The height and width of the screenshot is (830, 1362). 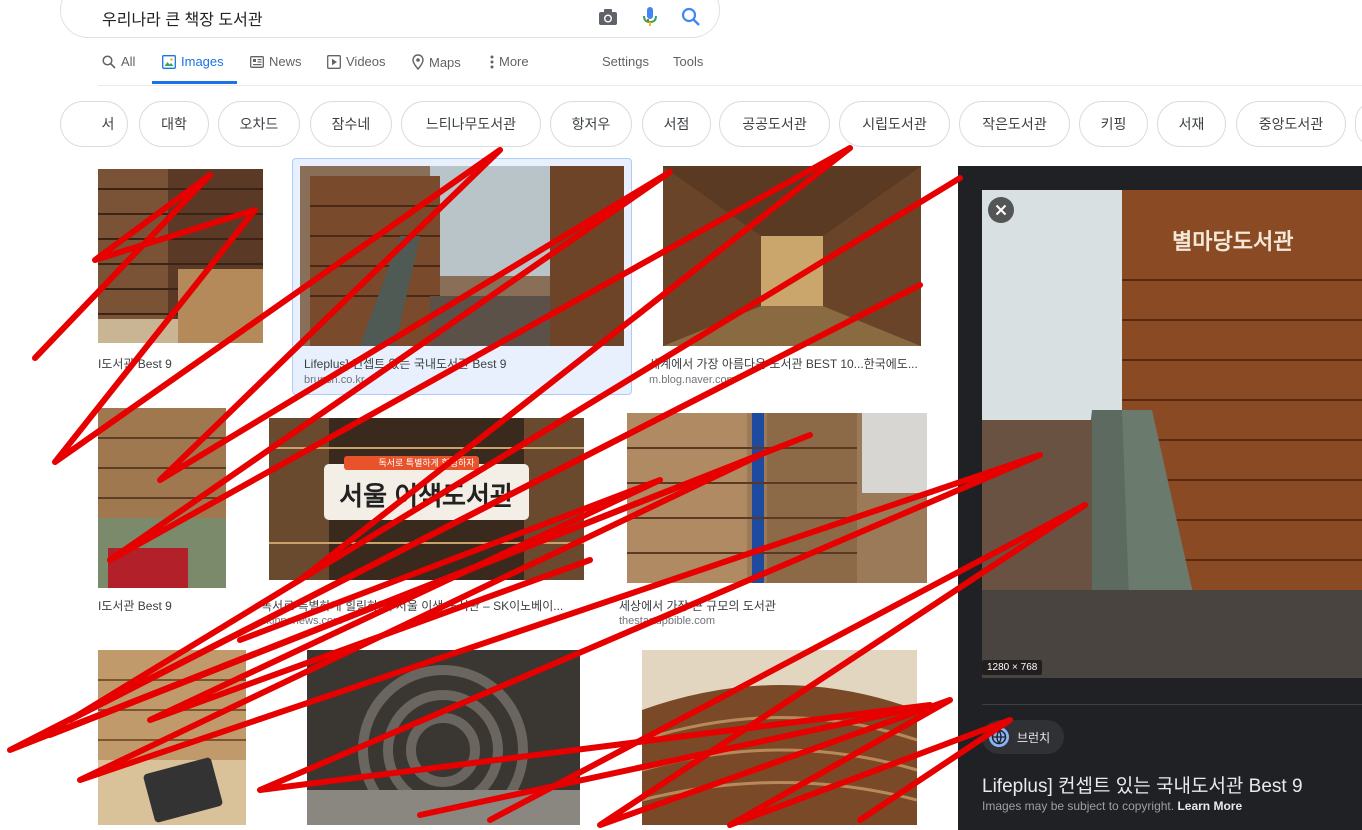 I want to click on result-caption-1: I도서관 Best 9, so click(x=183, y=363).